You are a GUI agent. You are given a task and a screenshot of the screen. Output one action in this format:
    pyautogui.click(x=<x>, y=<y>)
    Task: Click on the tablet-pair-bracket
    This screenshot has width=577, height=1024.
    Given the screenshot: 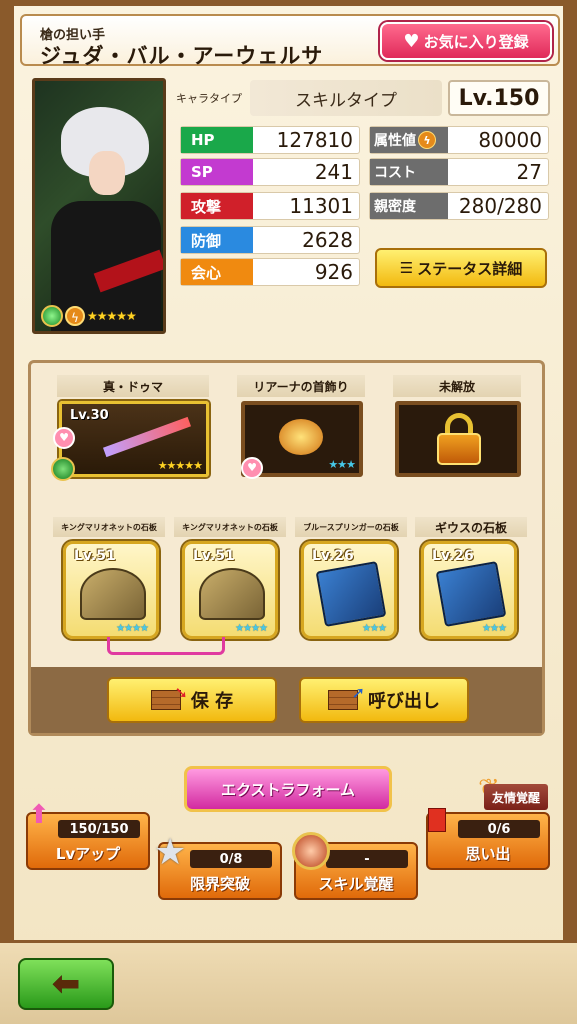 What is the action you would take?
    pyautogui.click(x=166, y=646)
    